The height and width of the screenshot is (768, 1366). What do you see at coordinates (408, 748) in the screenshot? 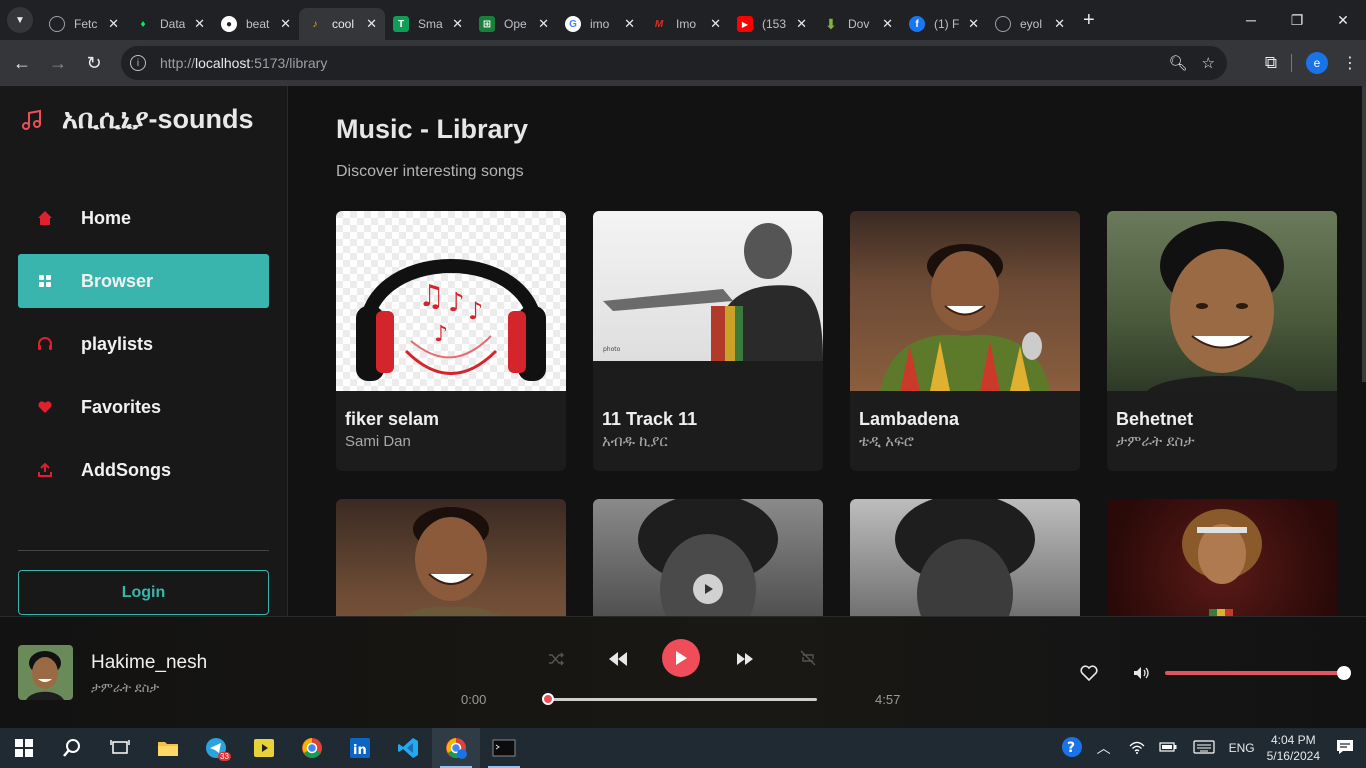
I see `vscode-icon` at bounding box center [408, 748].